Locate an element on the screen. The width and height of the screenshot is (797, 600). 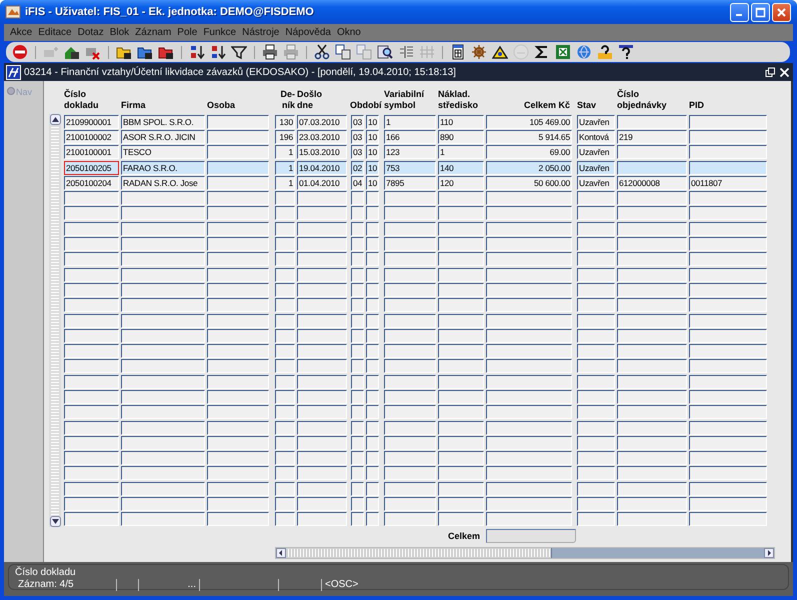
grid-field: 2109900001 is located at coordinates (91, 121).